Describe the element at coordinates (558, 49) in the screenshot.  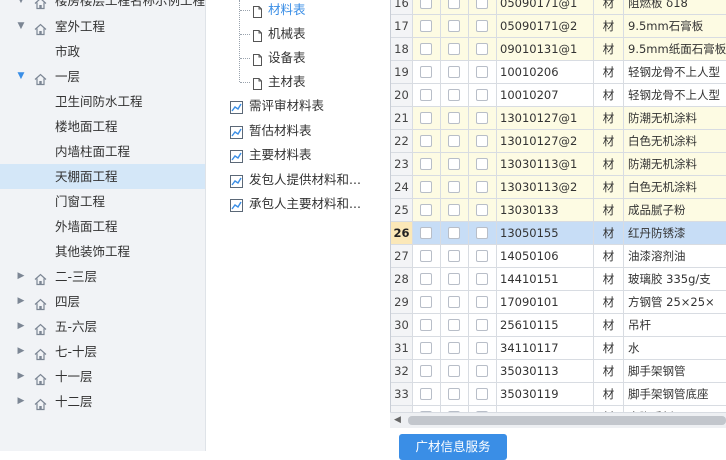
I see `table-row: 18 09010131@1 材 9.5mm纸面石膏板` at that location.